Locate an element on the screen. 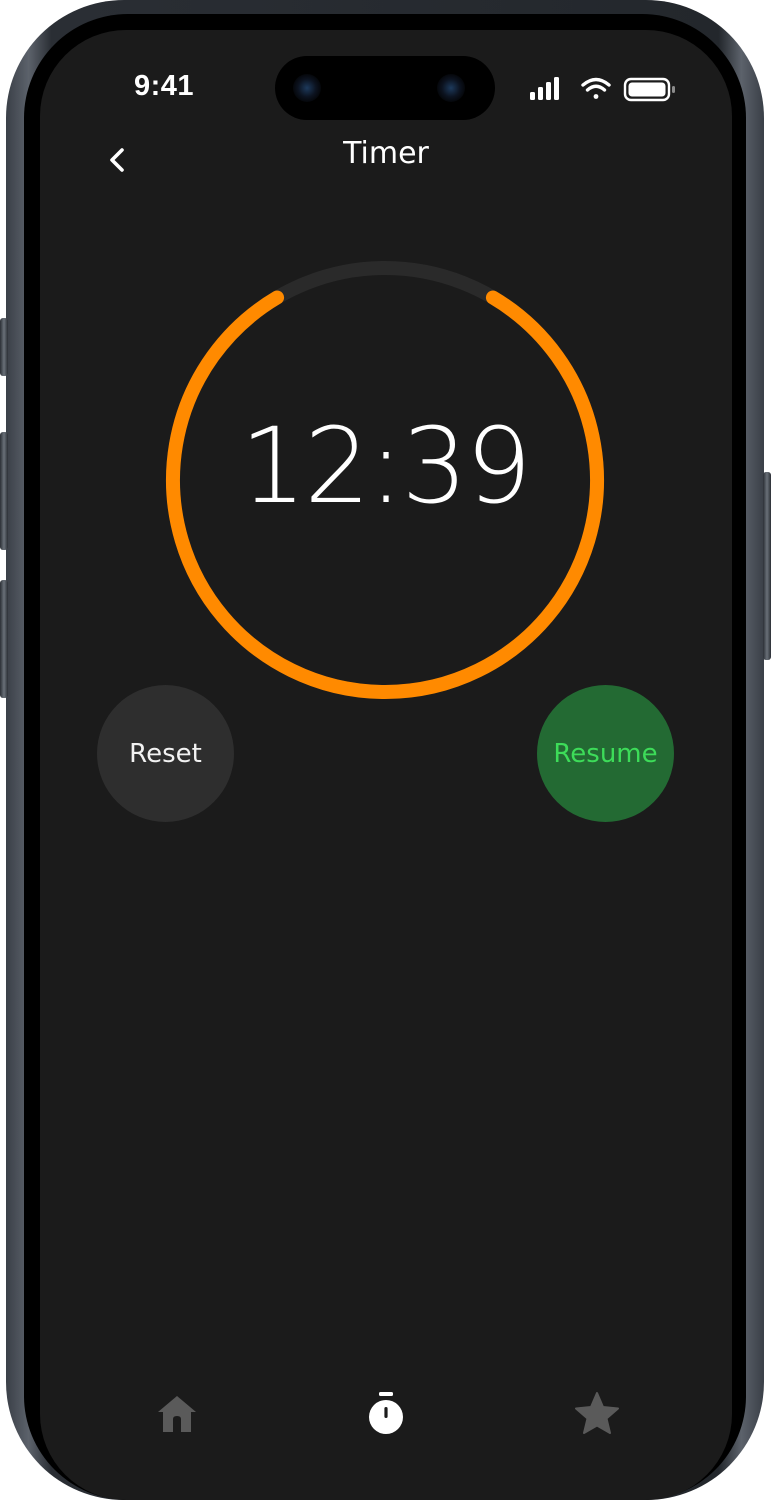  tab-home is located at coordinates (177, 1414).